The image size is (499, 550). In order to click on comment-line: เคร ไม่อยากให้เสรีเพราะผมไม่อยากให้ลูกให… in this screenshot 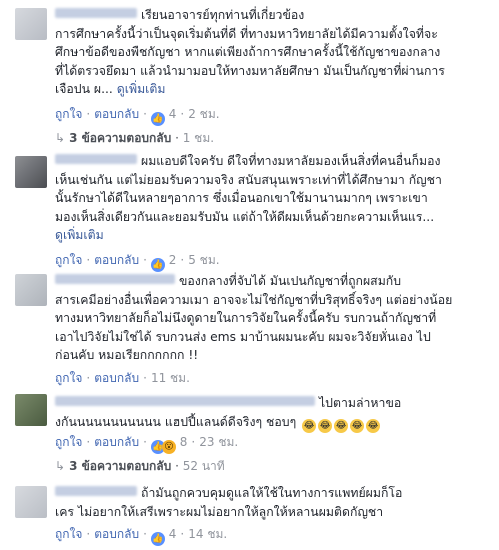, I will do `click(219, 511)`.